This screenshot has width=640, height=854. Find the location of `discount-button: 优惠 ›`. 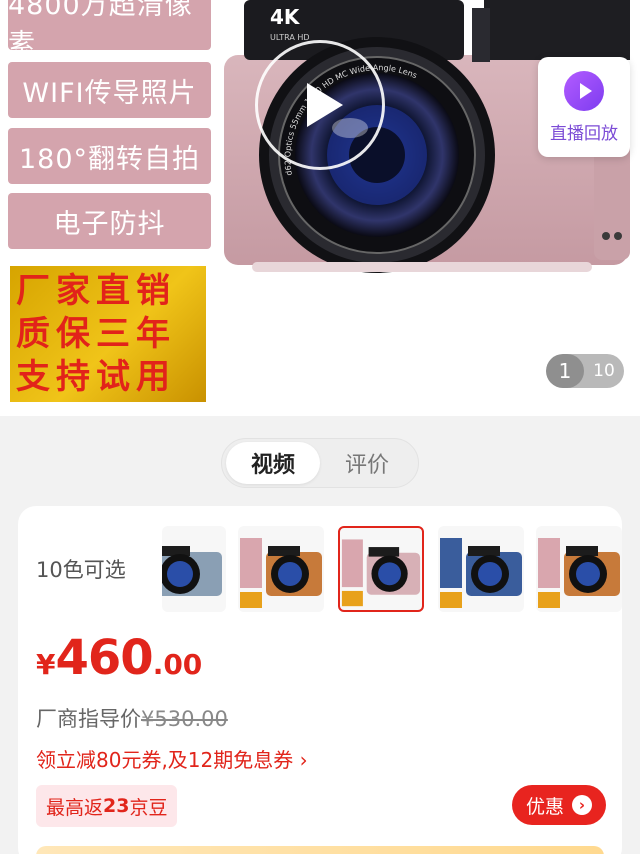

discount-button: 优惠 › is located at coordinates (559, 805).